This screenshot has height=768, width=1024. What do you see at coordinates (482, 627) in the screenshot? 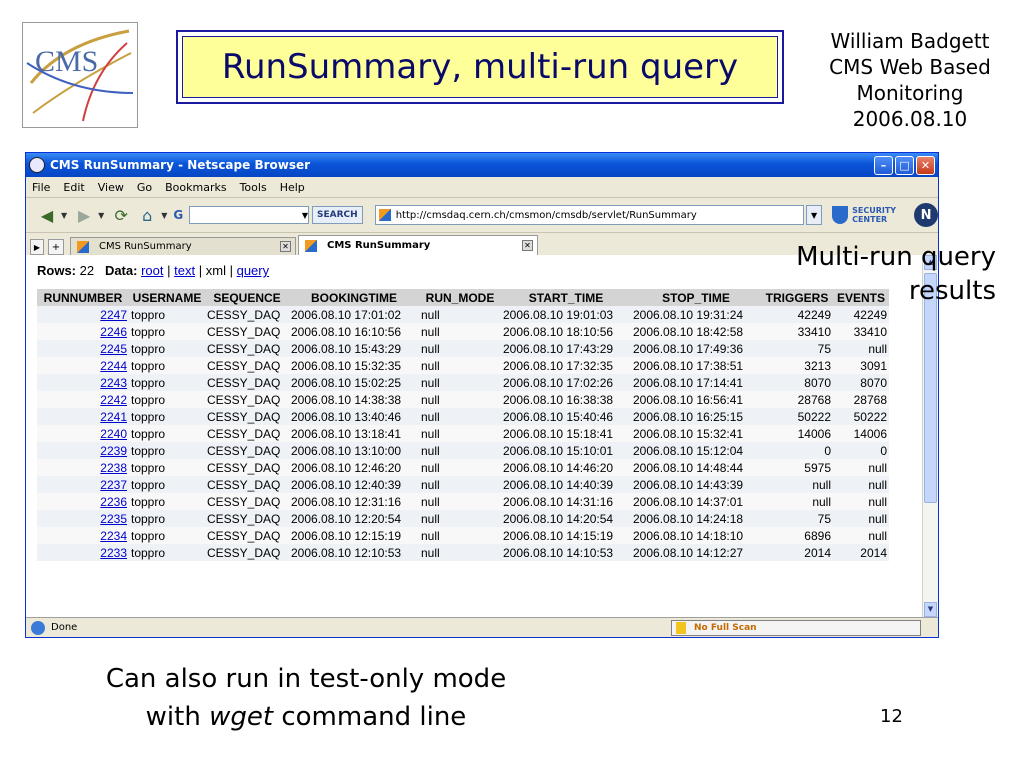
I see `status-bar: Done No Full Scan` at bounding box center [482, 627].